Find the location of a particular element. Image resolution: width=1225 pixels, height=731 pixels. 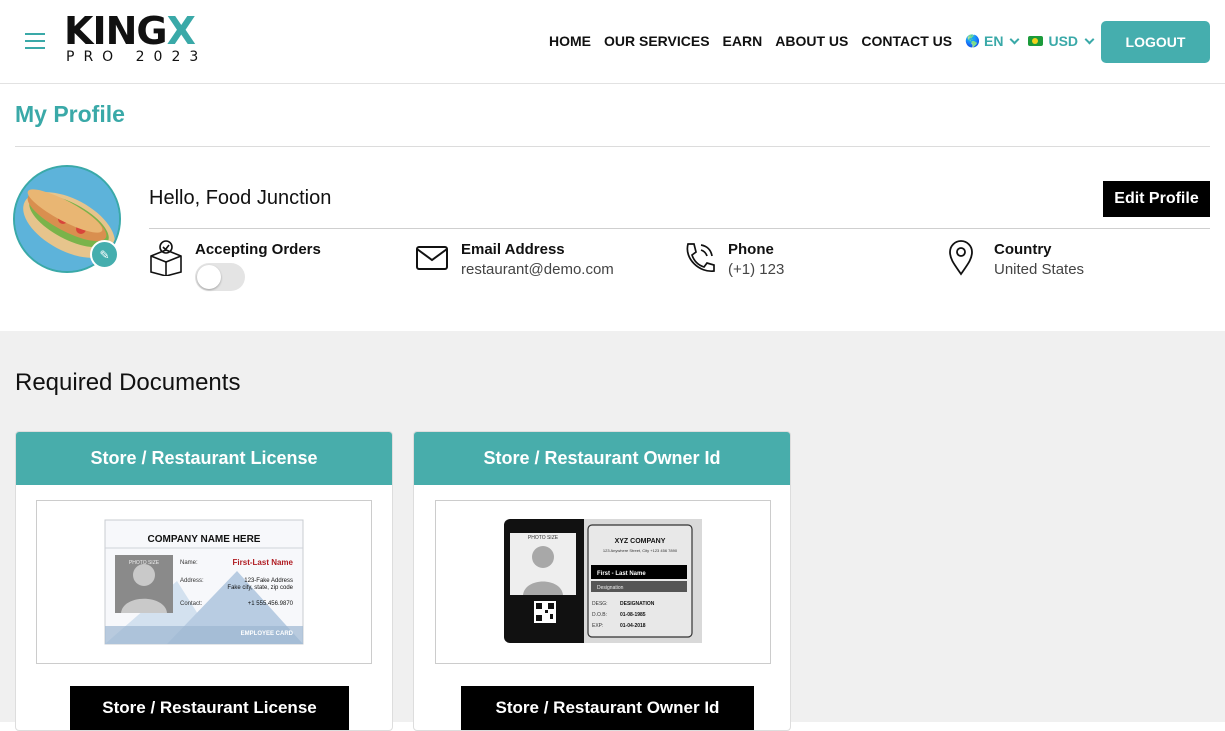

nav-our-services: OUR SERVICES is located at coordinates (657, 41).